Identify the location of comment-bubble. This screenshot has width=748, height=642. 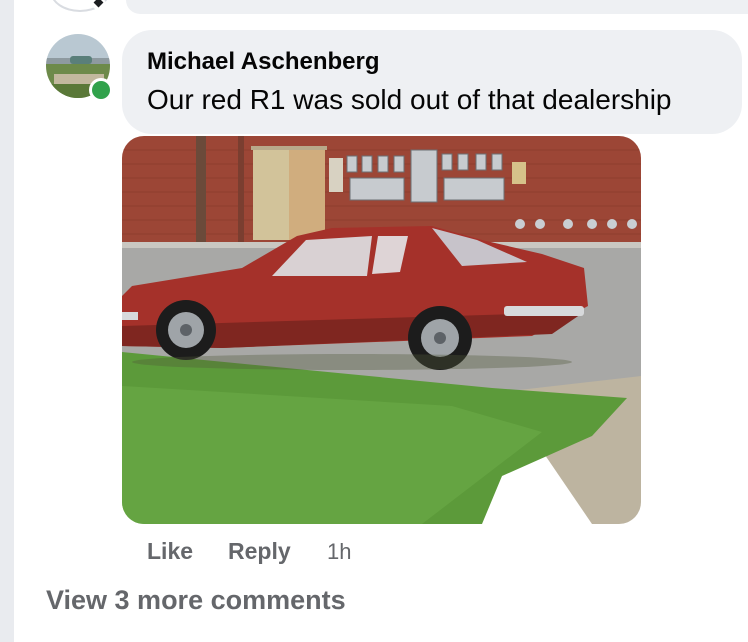
(432, 82).